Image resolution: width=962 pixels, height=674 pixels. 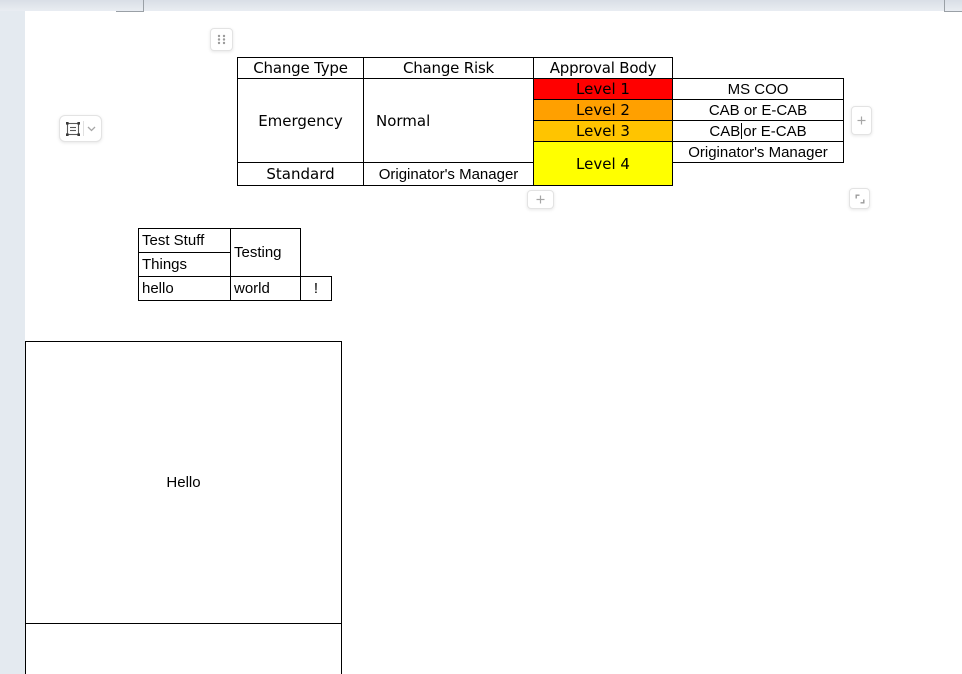 I want to click on cell-standard-spacer, so click(x=758, y=174).